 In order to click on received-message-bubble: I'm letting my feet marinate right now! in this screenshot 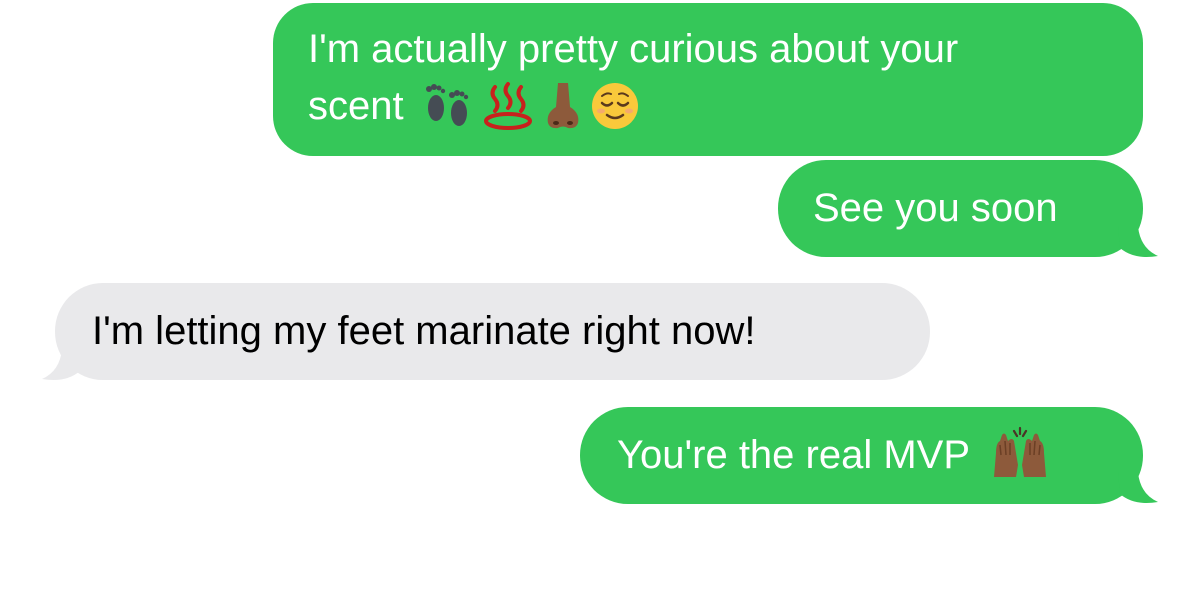, I will do `click(492, 331)`.